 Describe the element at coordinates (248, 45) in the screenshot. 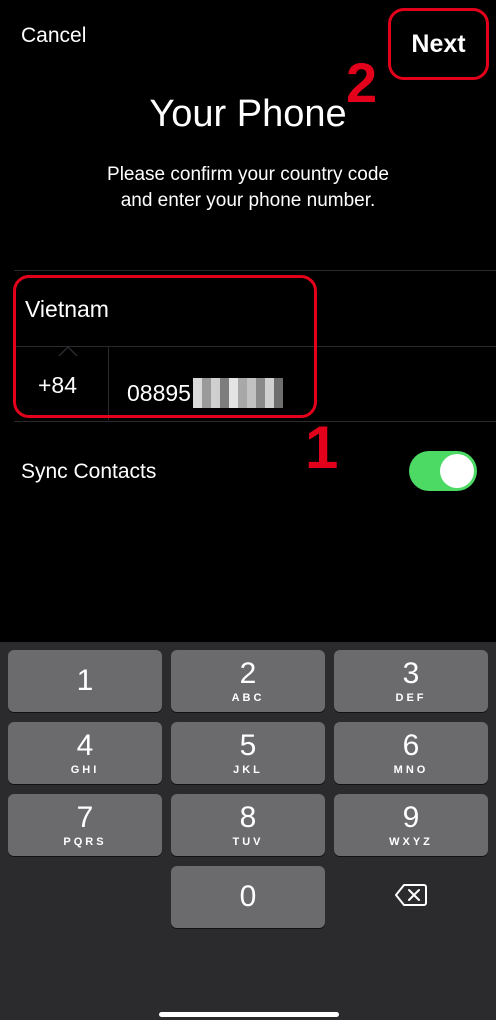

I see `navigation-bar: Cancel Next` at that location.